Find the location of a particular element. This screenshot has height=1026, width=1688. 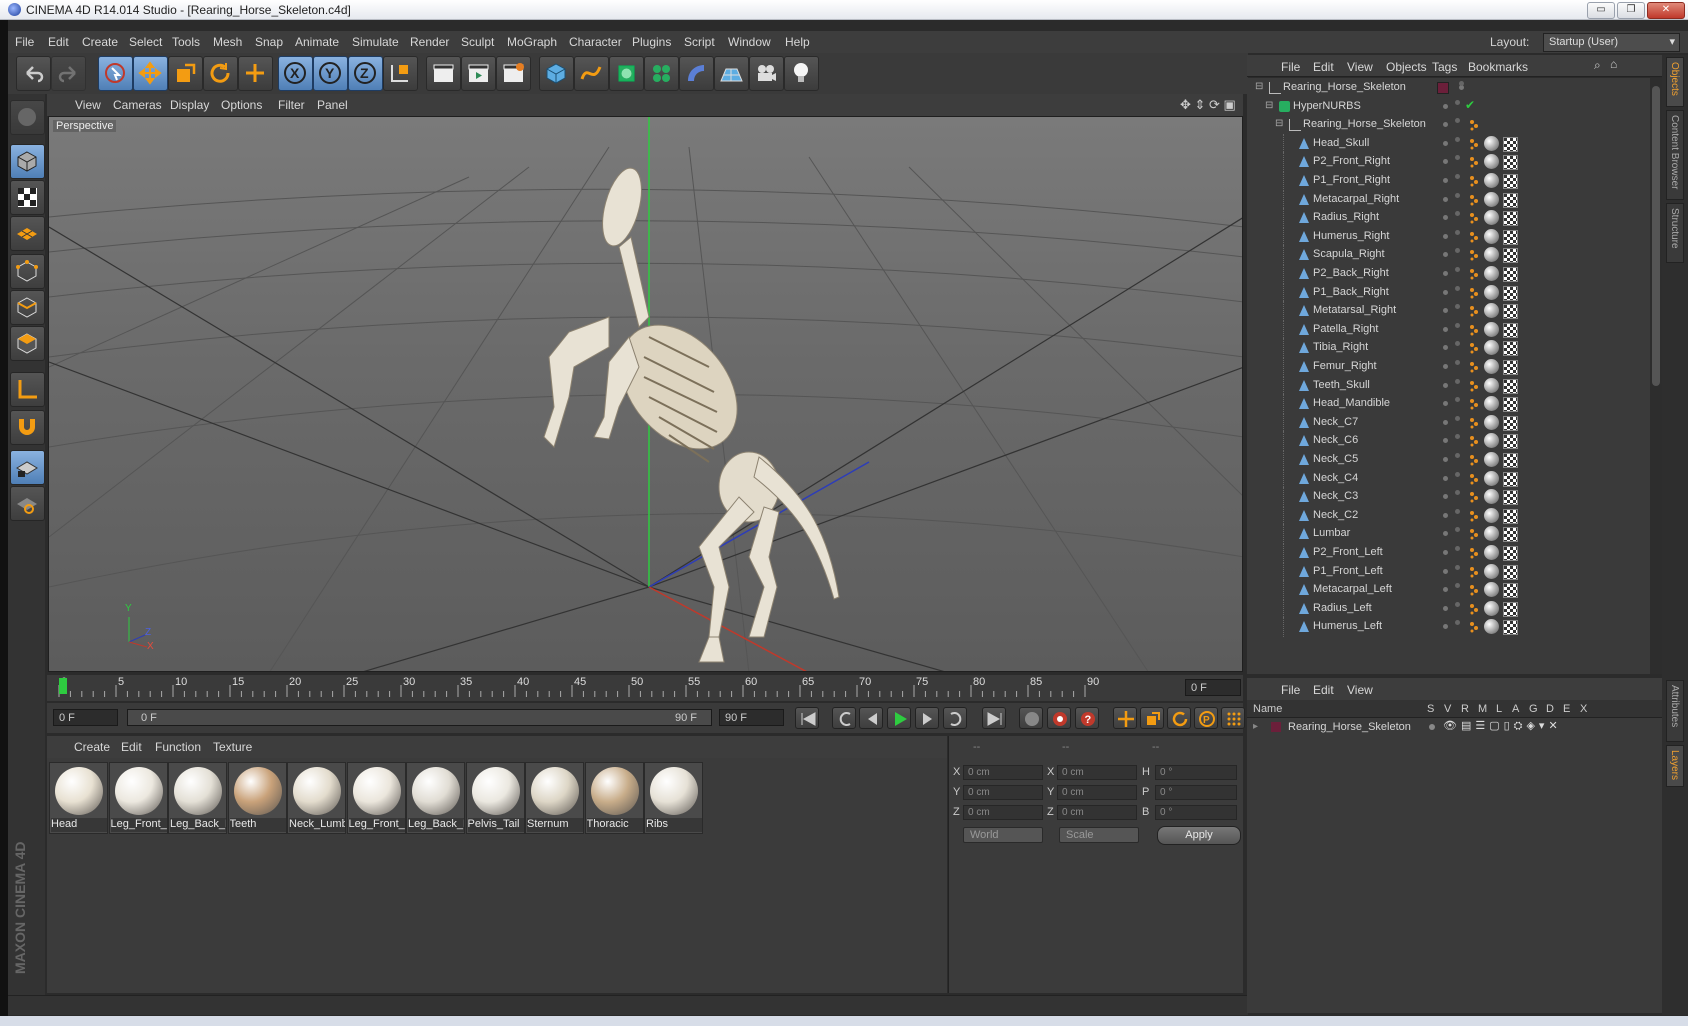

play-button is located at coordinates (899, 718).